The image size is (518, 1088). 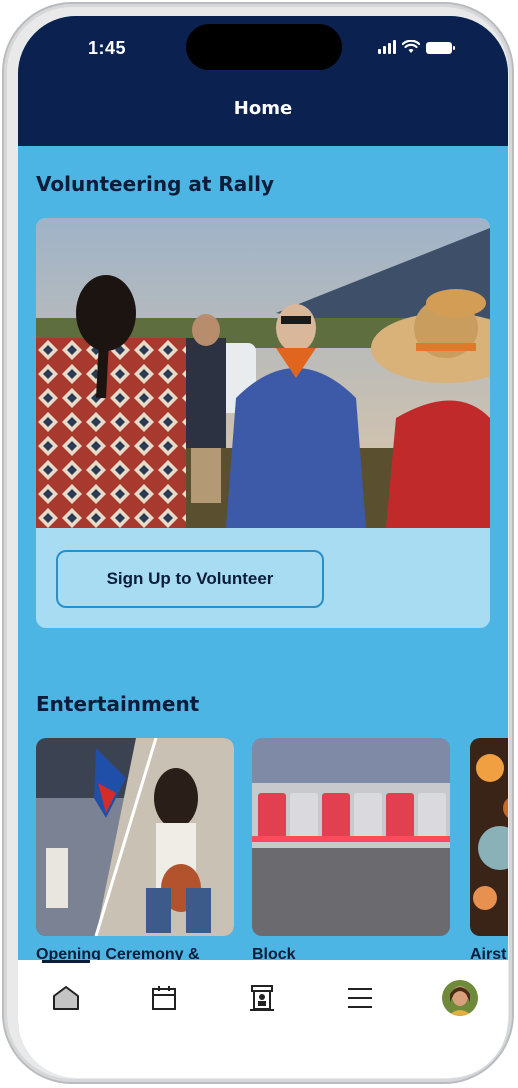 I want to click on wifi-icon, so click(x=411, y=46).